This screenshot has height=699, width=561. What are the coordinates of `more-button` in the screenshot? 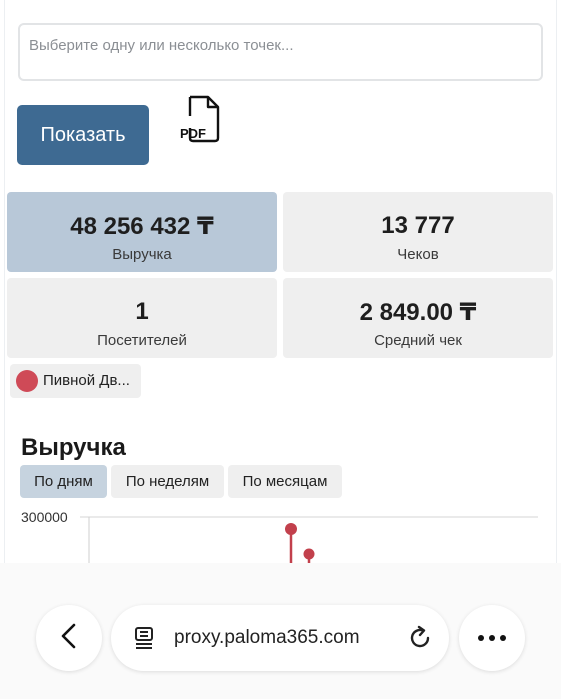 It's located at (492, 638).